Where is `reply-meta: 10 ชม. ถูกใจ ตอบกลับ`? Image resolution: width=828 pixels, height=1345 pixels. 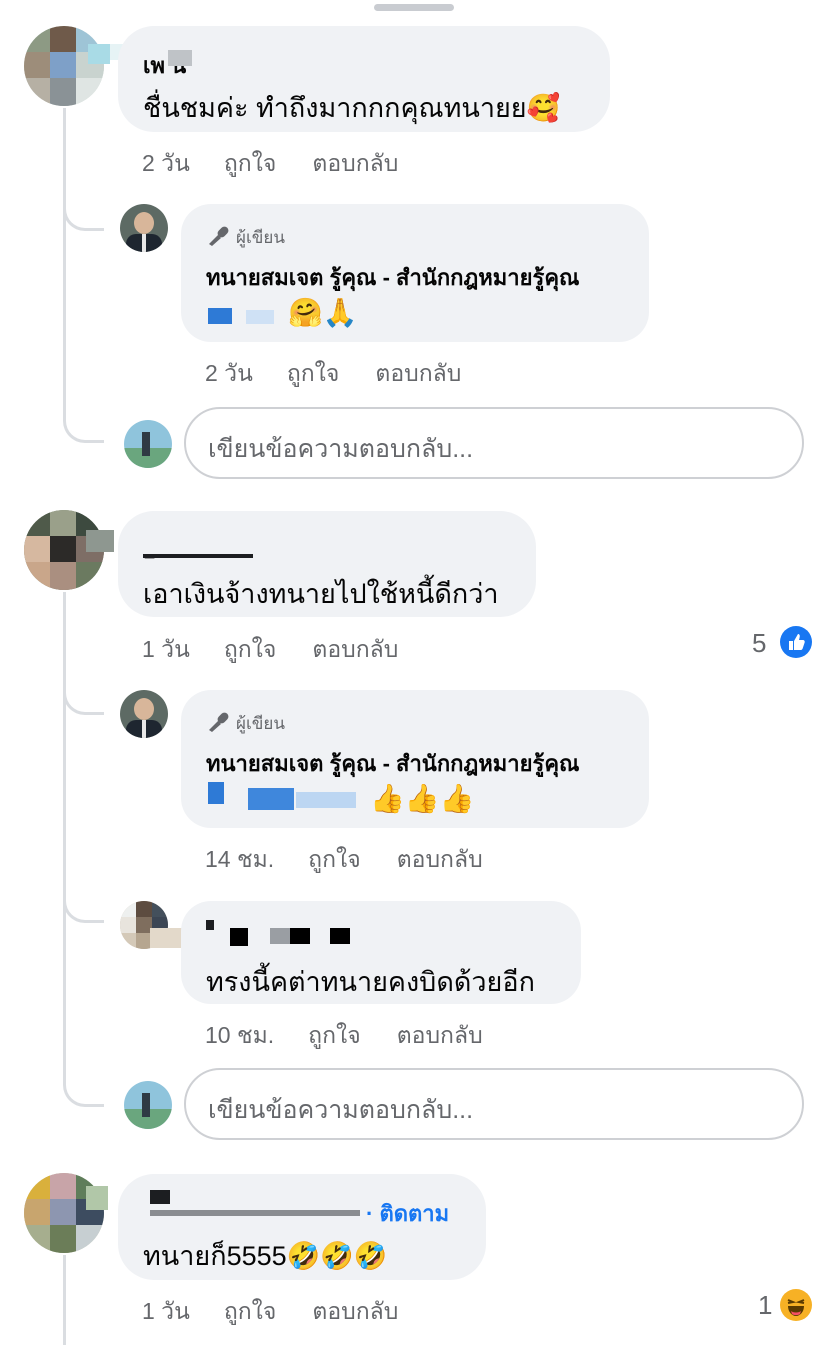 reply-meta: 10 ชม. ถูกใจ ตอบกลับ is located at coordinates (344, 1036).